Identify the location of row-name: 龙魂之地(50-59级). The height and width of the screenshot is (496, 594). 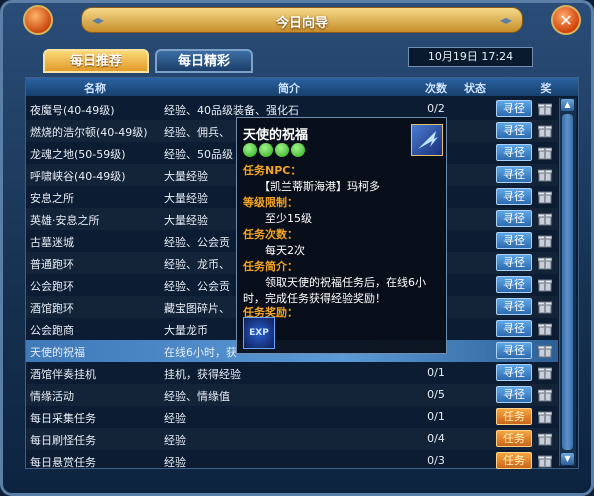
(78, 154).